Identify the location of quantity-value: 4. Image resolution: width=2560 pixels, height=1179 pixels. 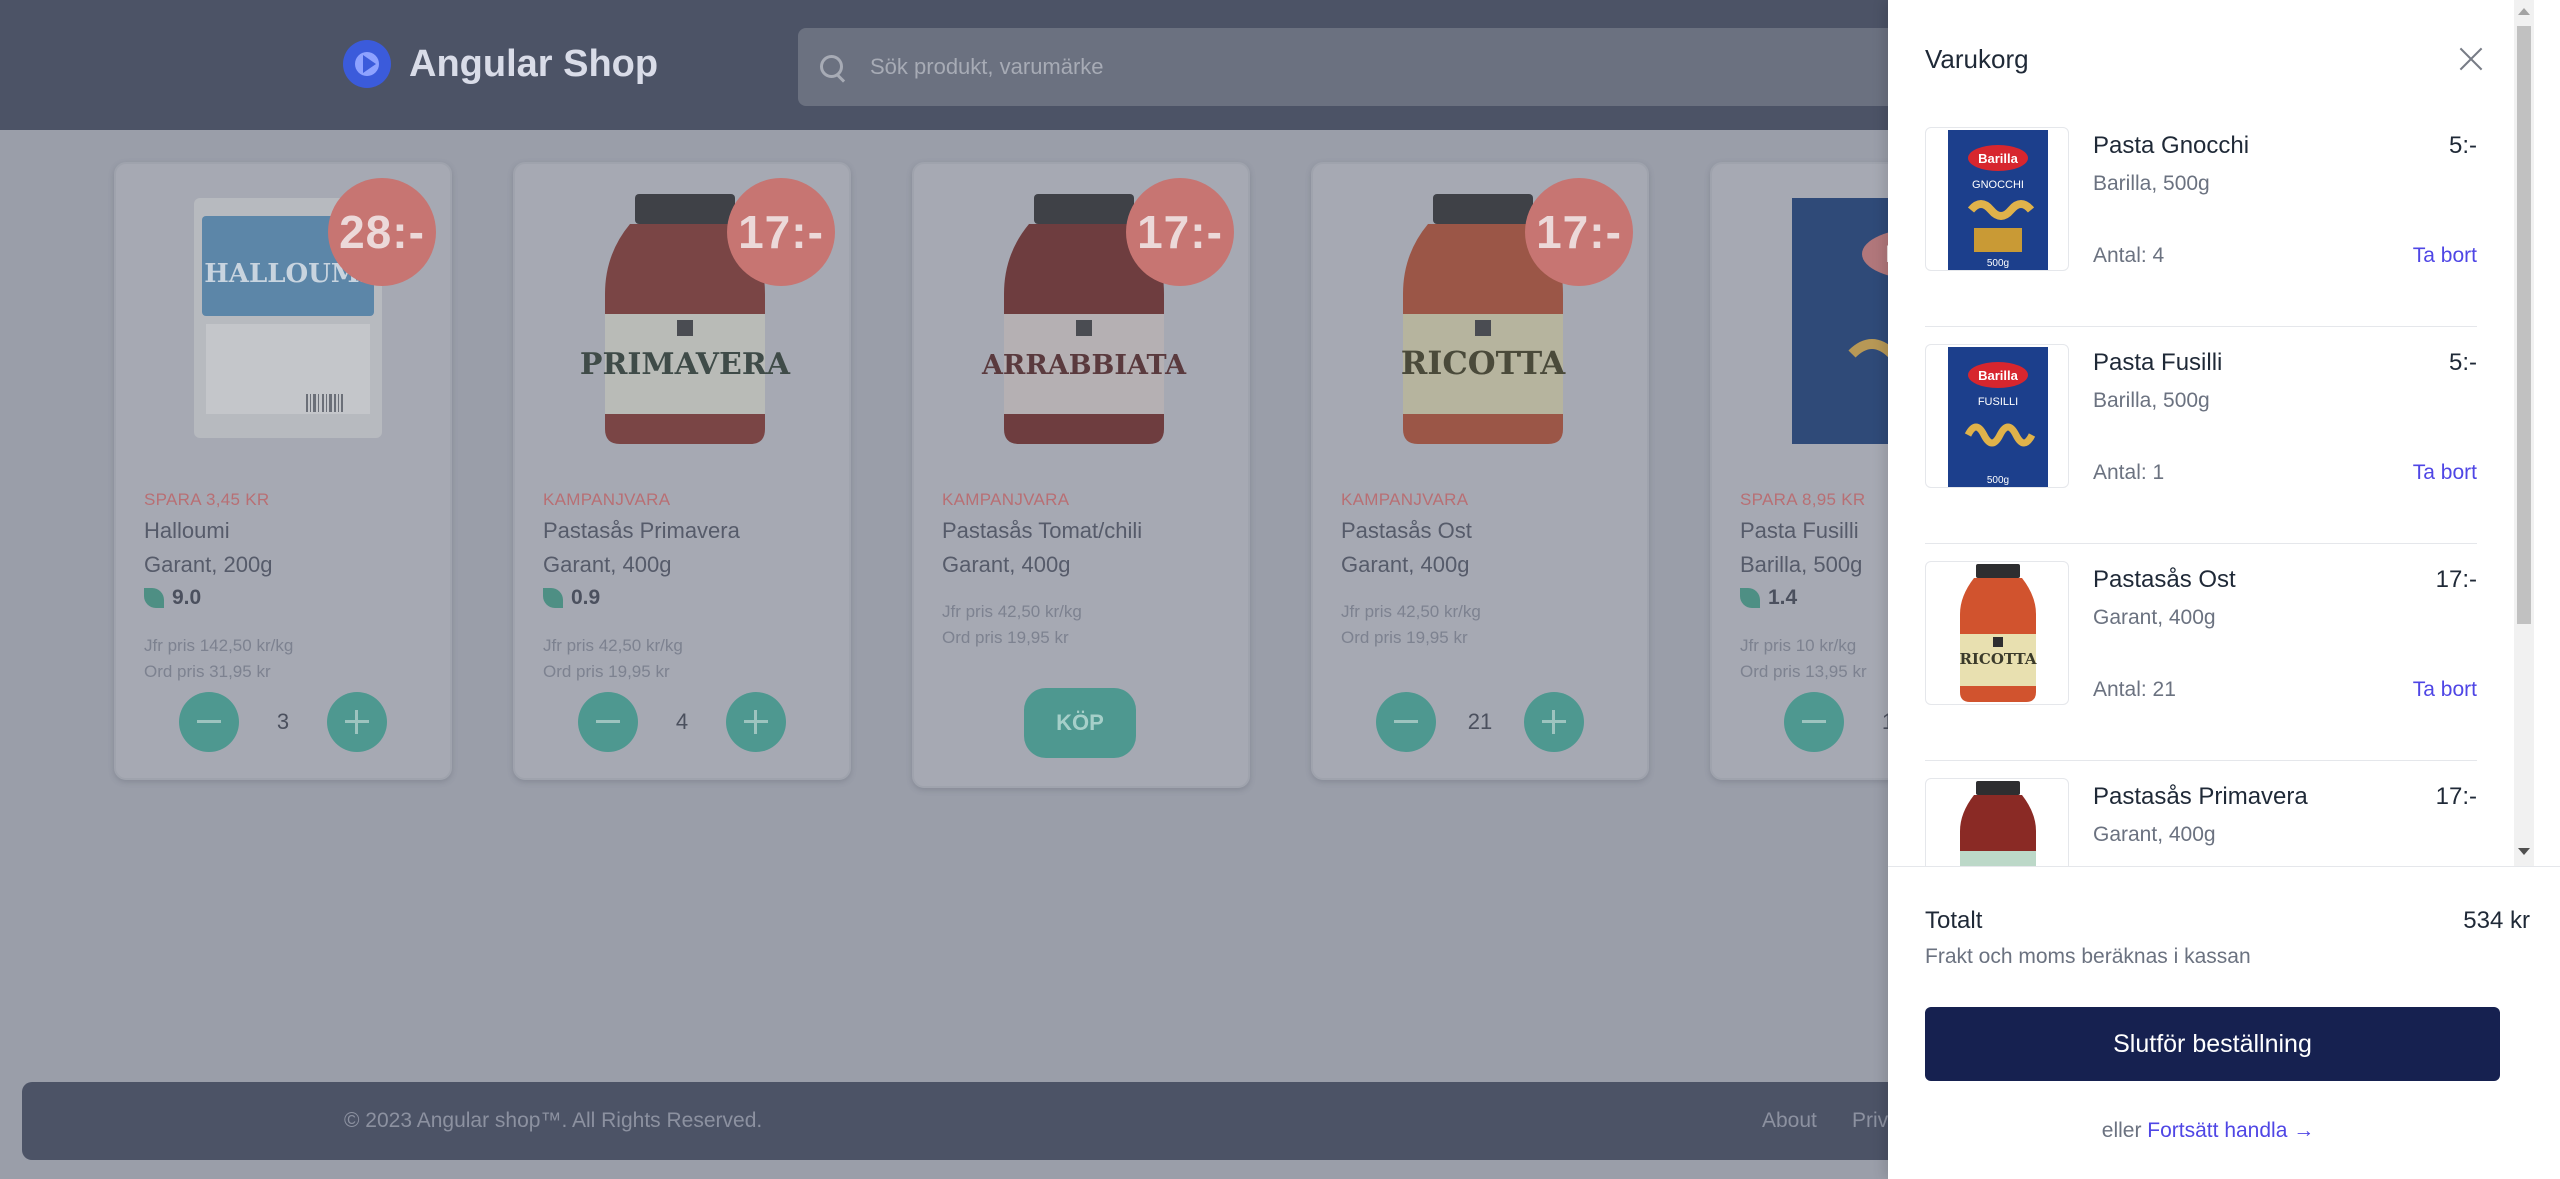
(682, 721).